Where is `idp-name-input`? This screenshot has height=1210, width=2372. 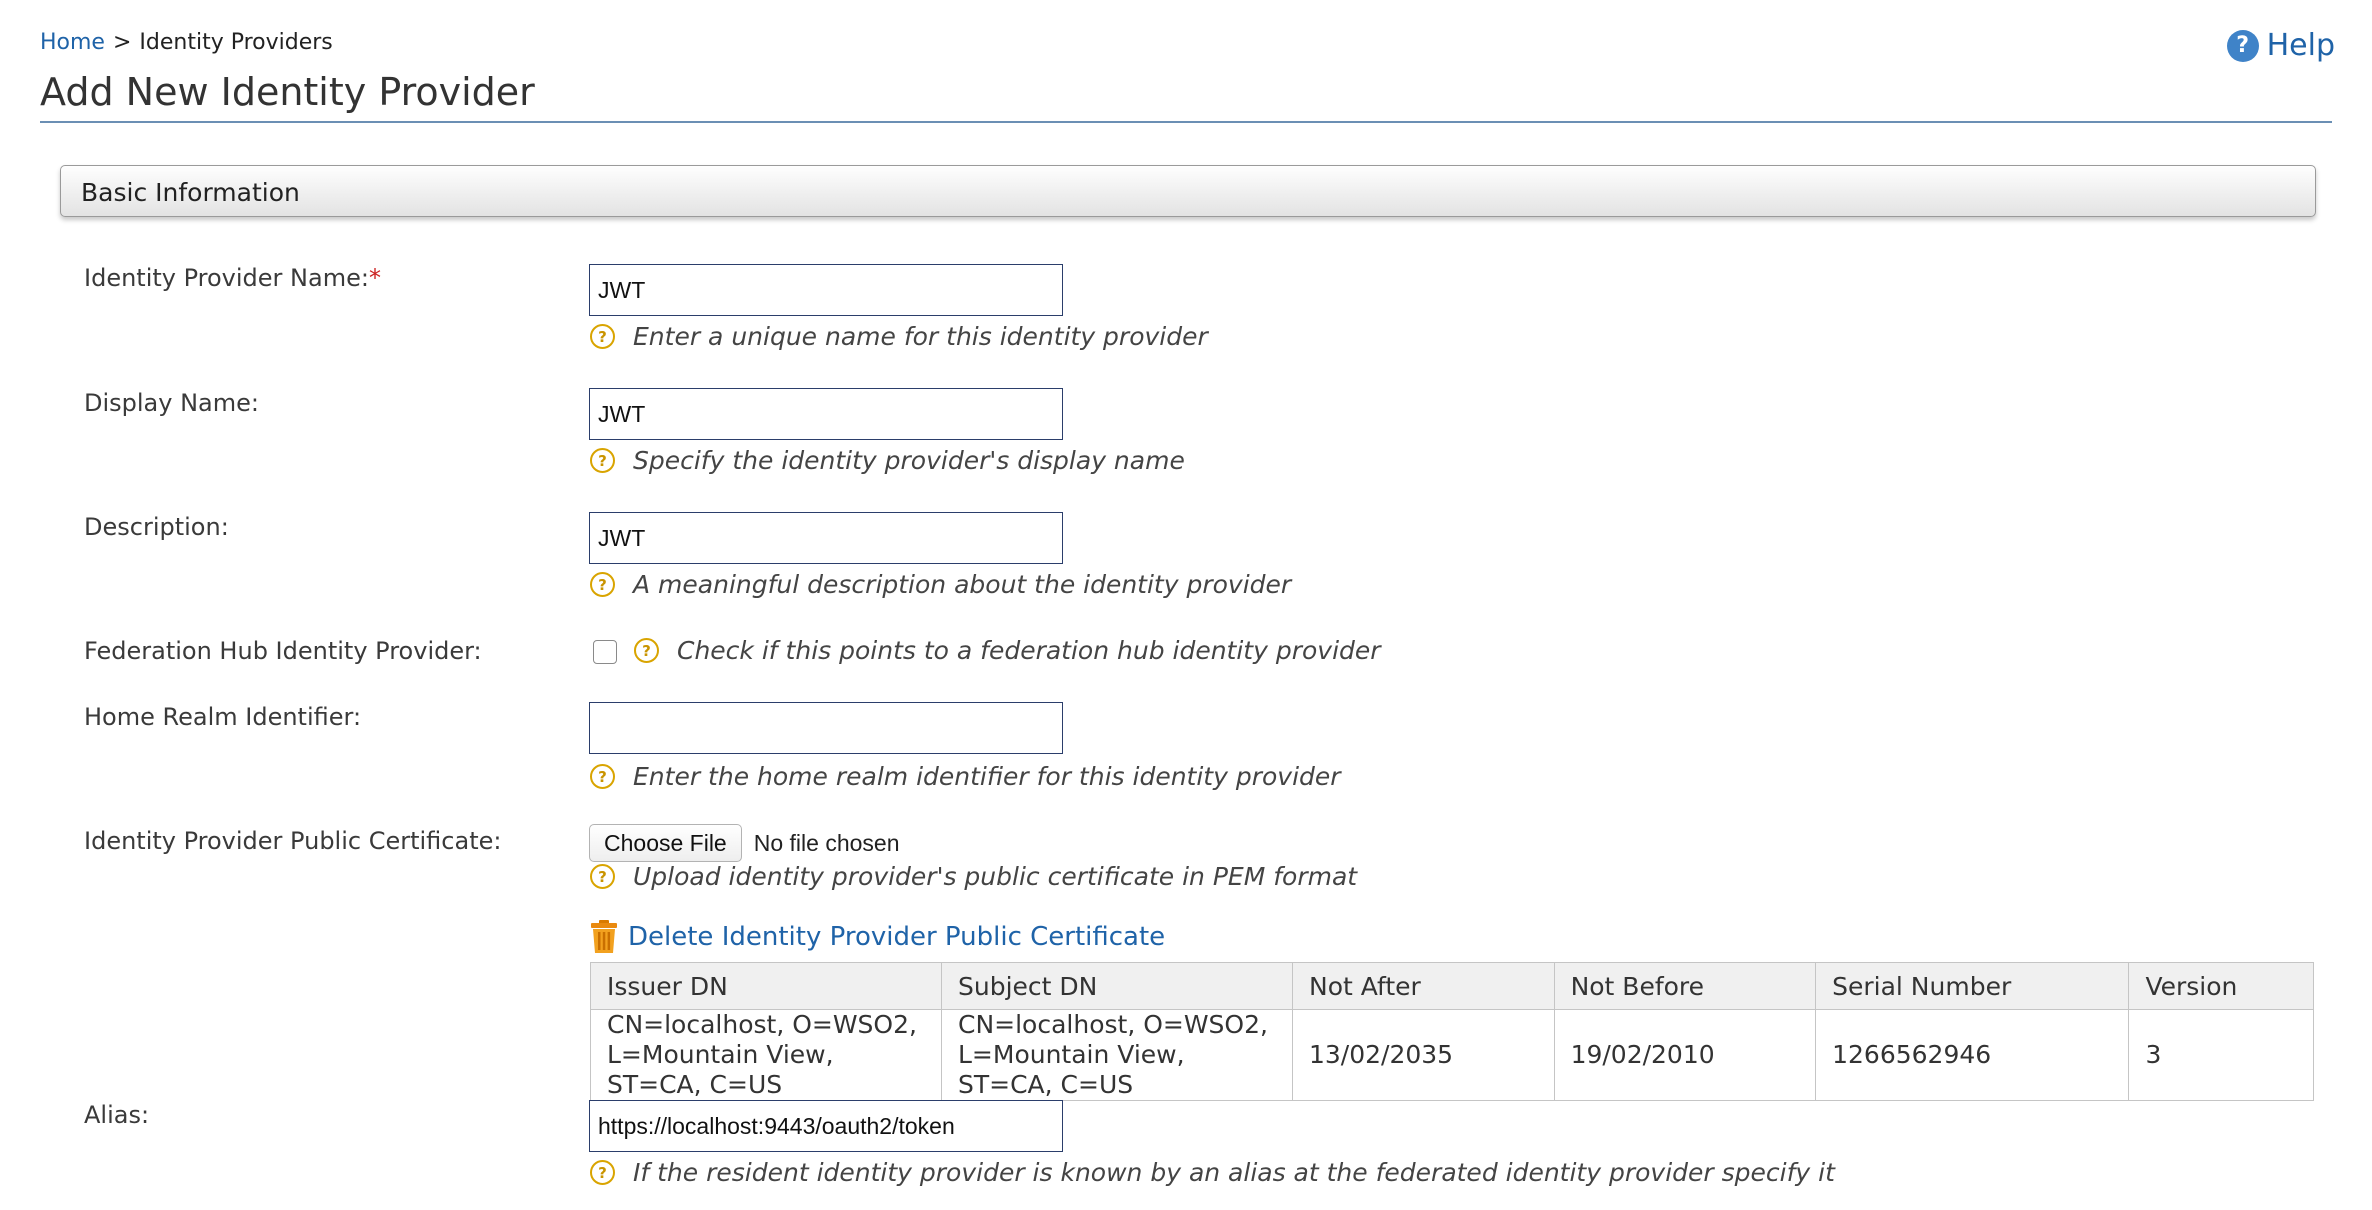 idp-name-input is located at coordinates (826, 290).